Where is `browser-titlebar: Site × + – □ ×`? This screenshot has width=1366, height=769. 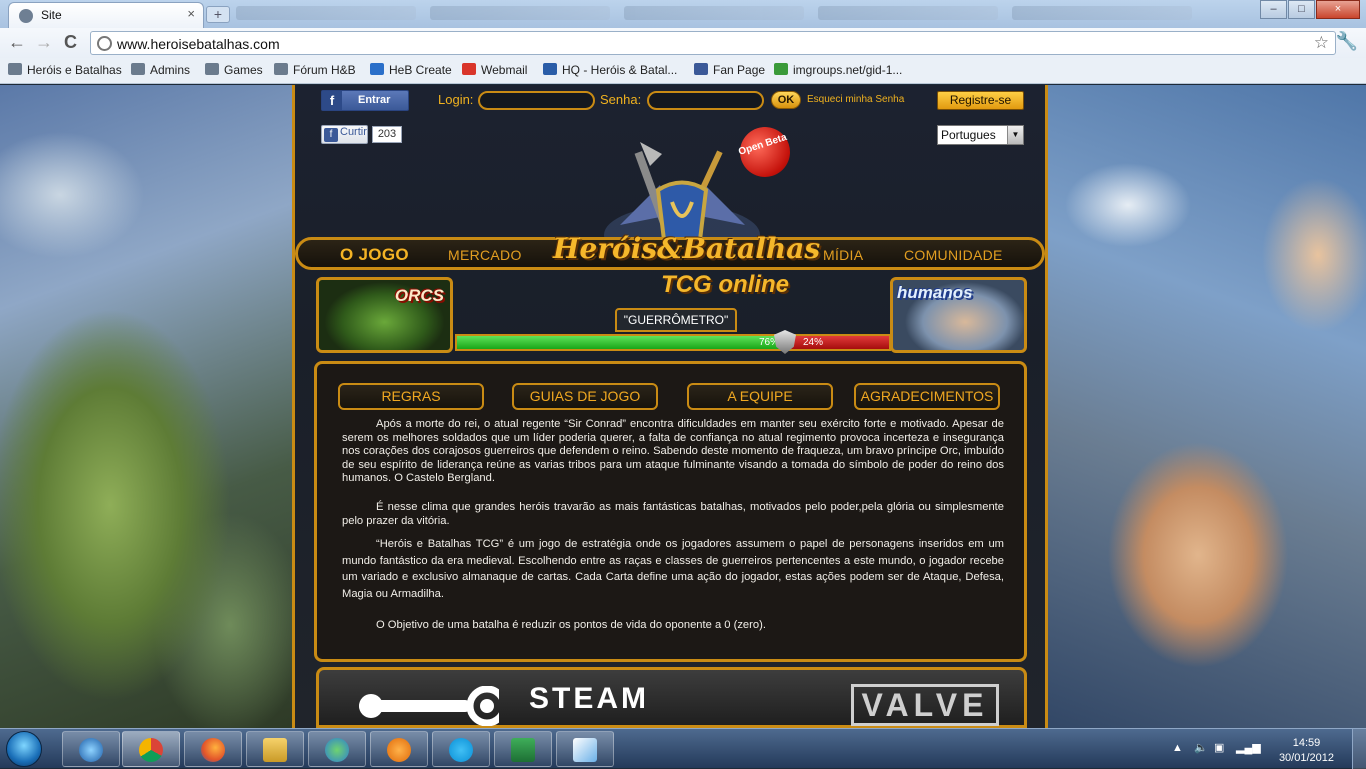 browser-titlebar: Site × + – □ × is located at coordinates (683, 14).